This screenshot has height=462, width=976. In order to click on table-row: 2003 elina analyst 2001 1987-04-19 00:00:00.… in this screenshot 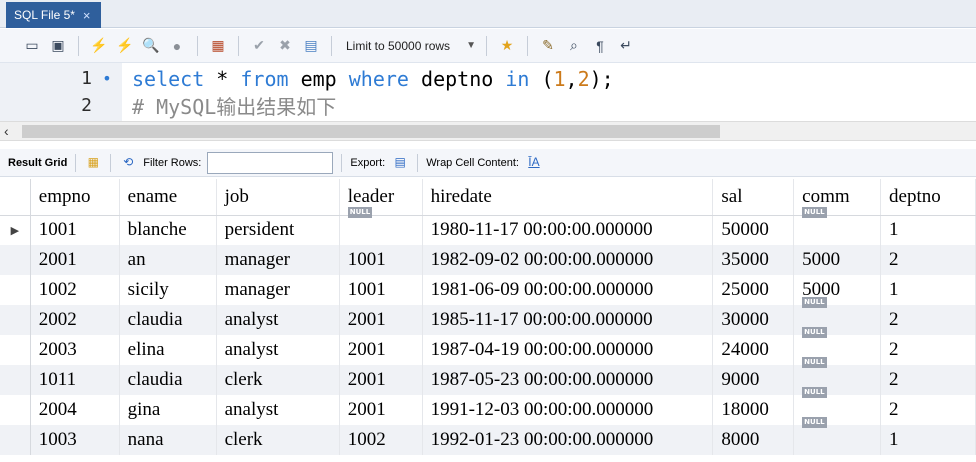, I will do `click(488, 346)`.